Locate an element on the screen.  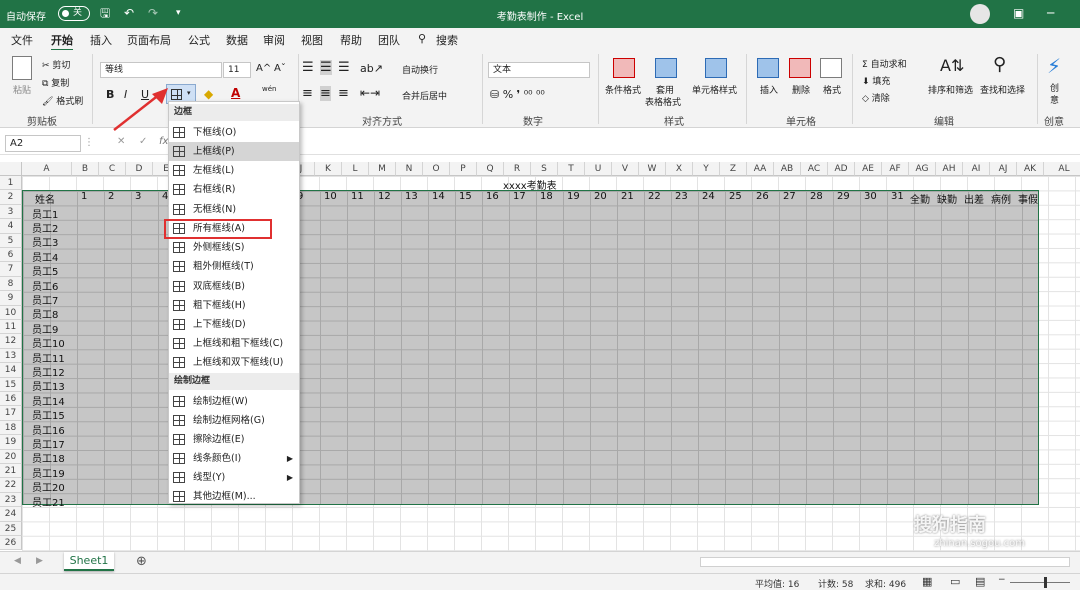
font-size-select: 11 is located at coordinates (237, 70).